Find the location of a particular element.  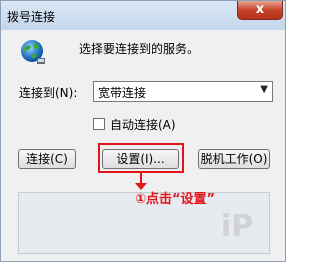

connection-select: 宽带连接 ▼ is located at coordinates (183, 91).